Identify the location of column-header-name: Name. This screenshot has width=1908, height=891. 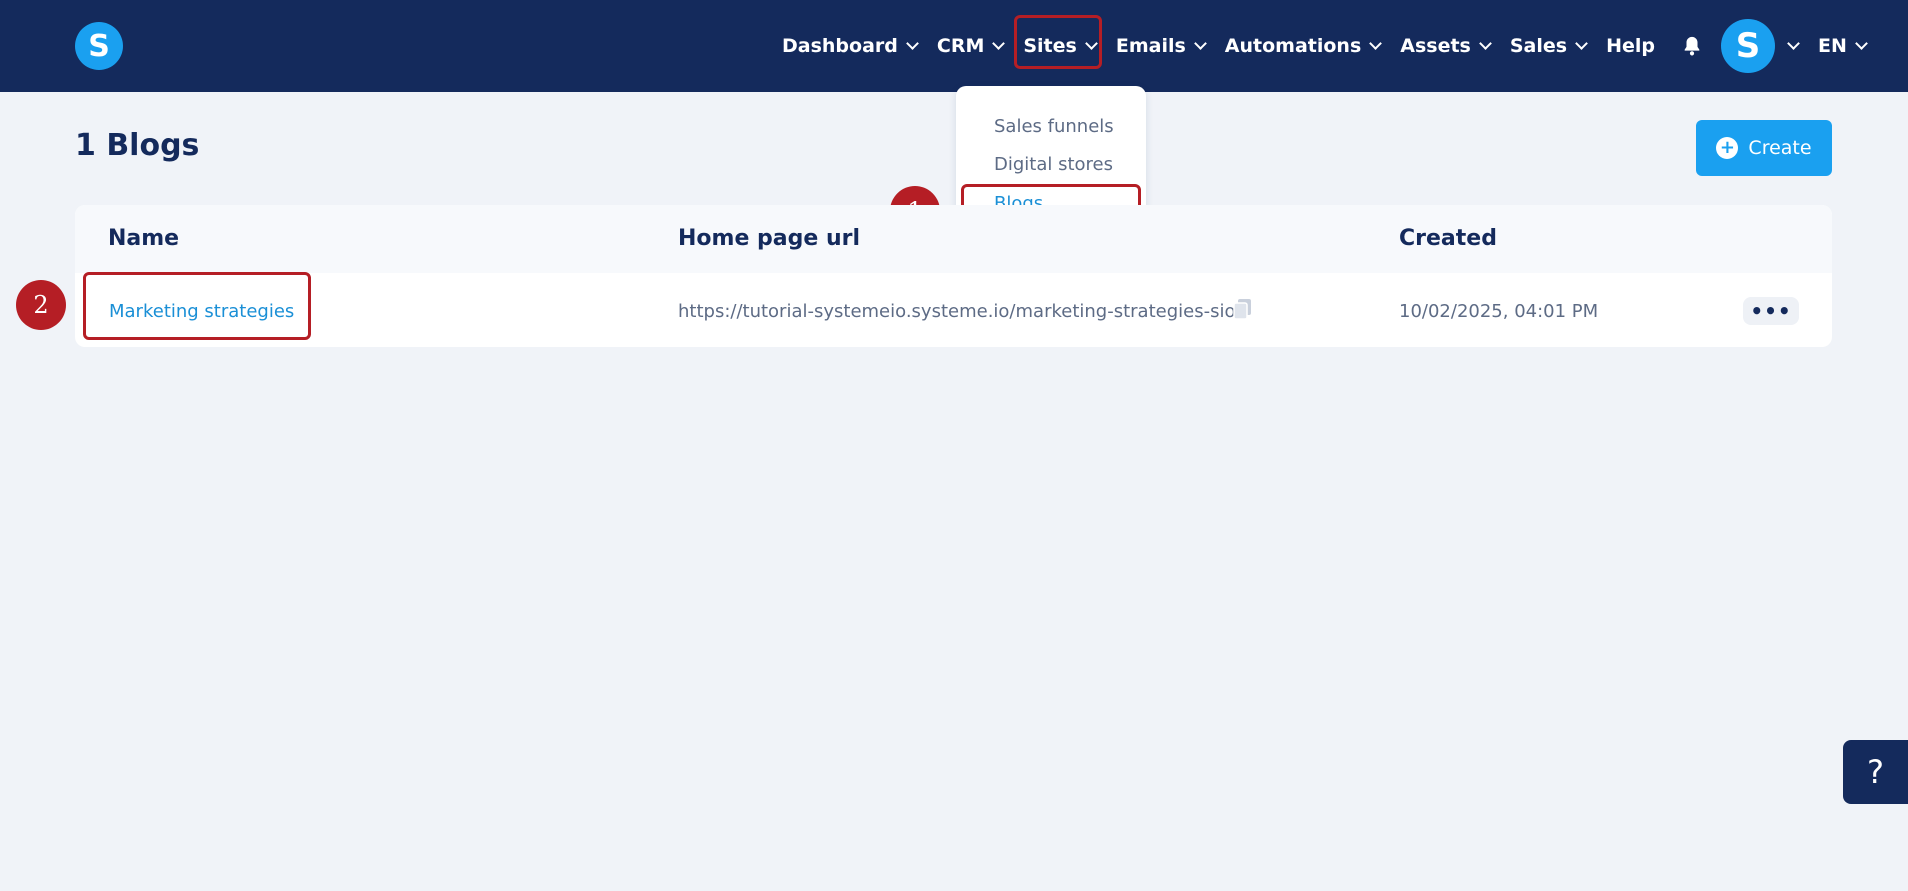
(144, 238).